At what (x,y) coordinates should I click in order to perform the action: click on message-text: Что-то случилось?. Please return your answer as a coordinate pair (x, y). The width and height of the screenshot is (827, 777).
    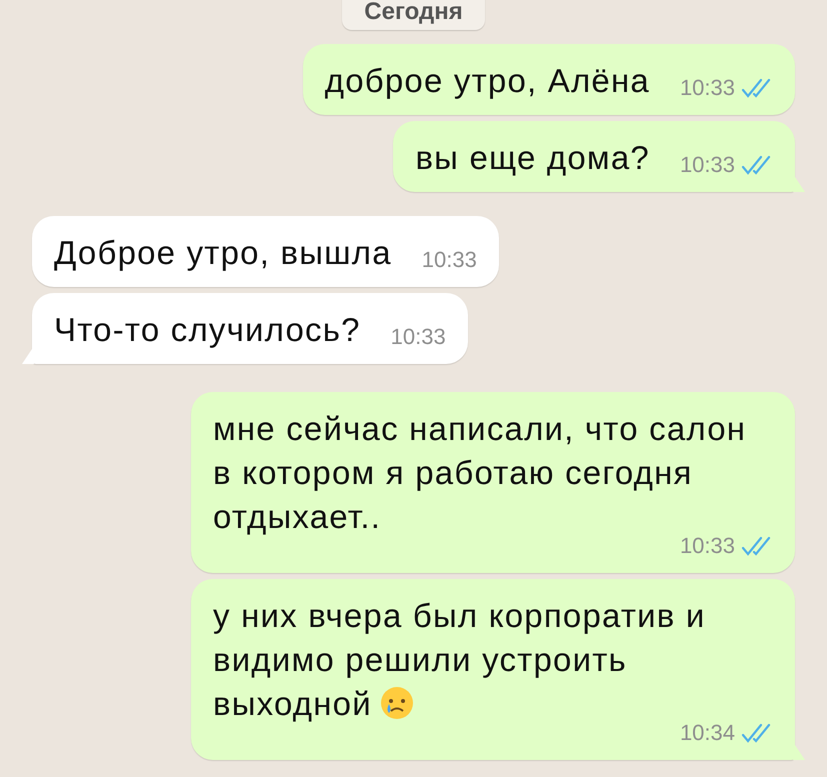
    Looking at the image, I should click on (207, 330).